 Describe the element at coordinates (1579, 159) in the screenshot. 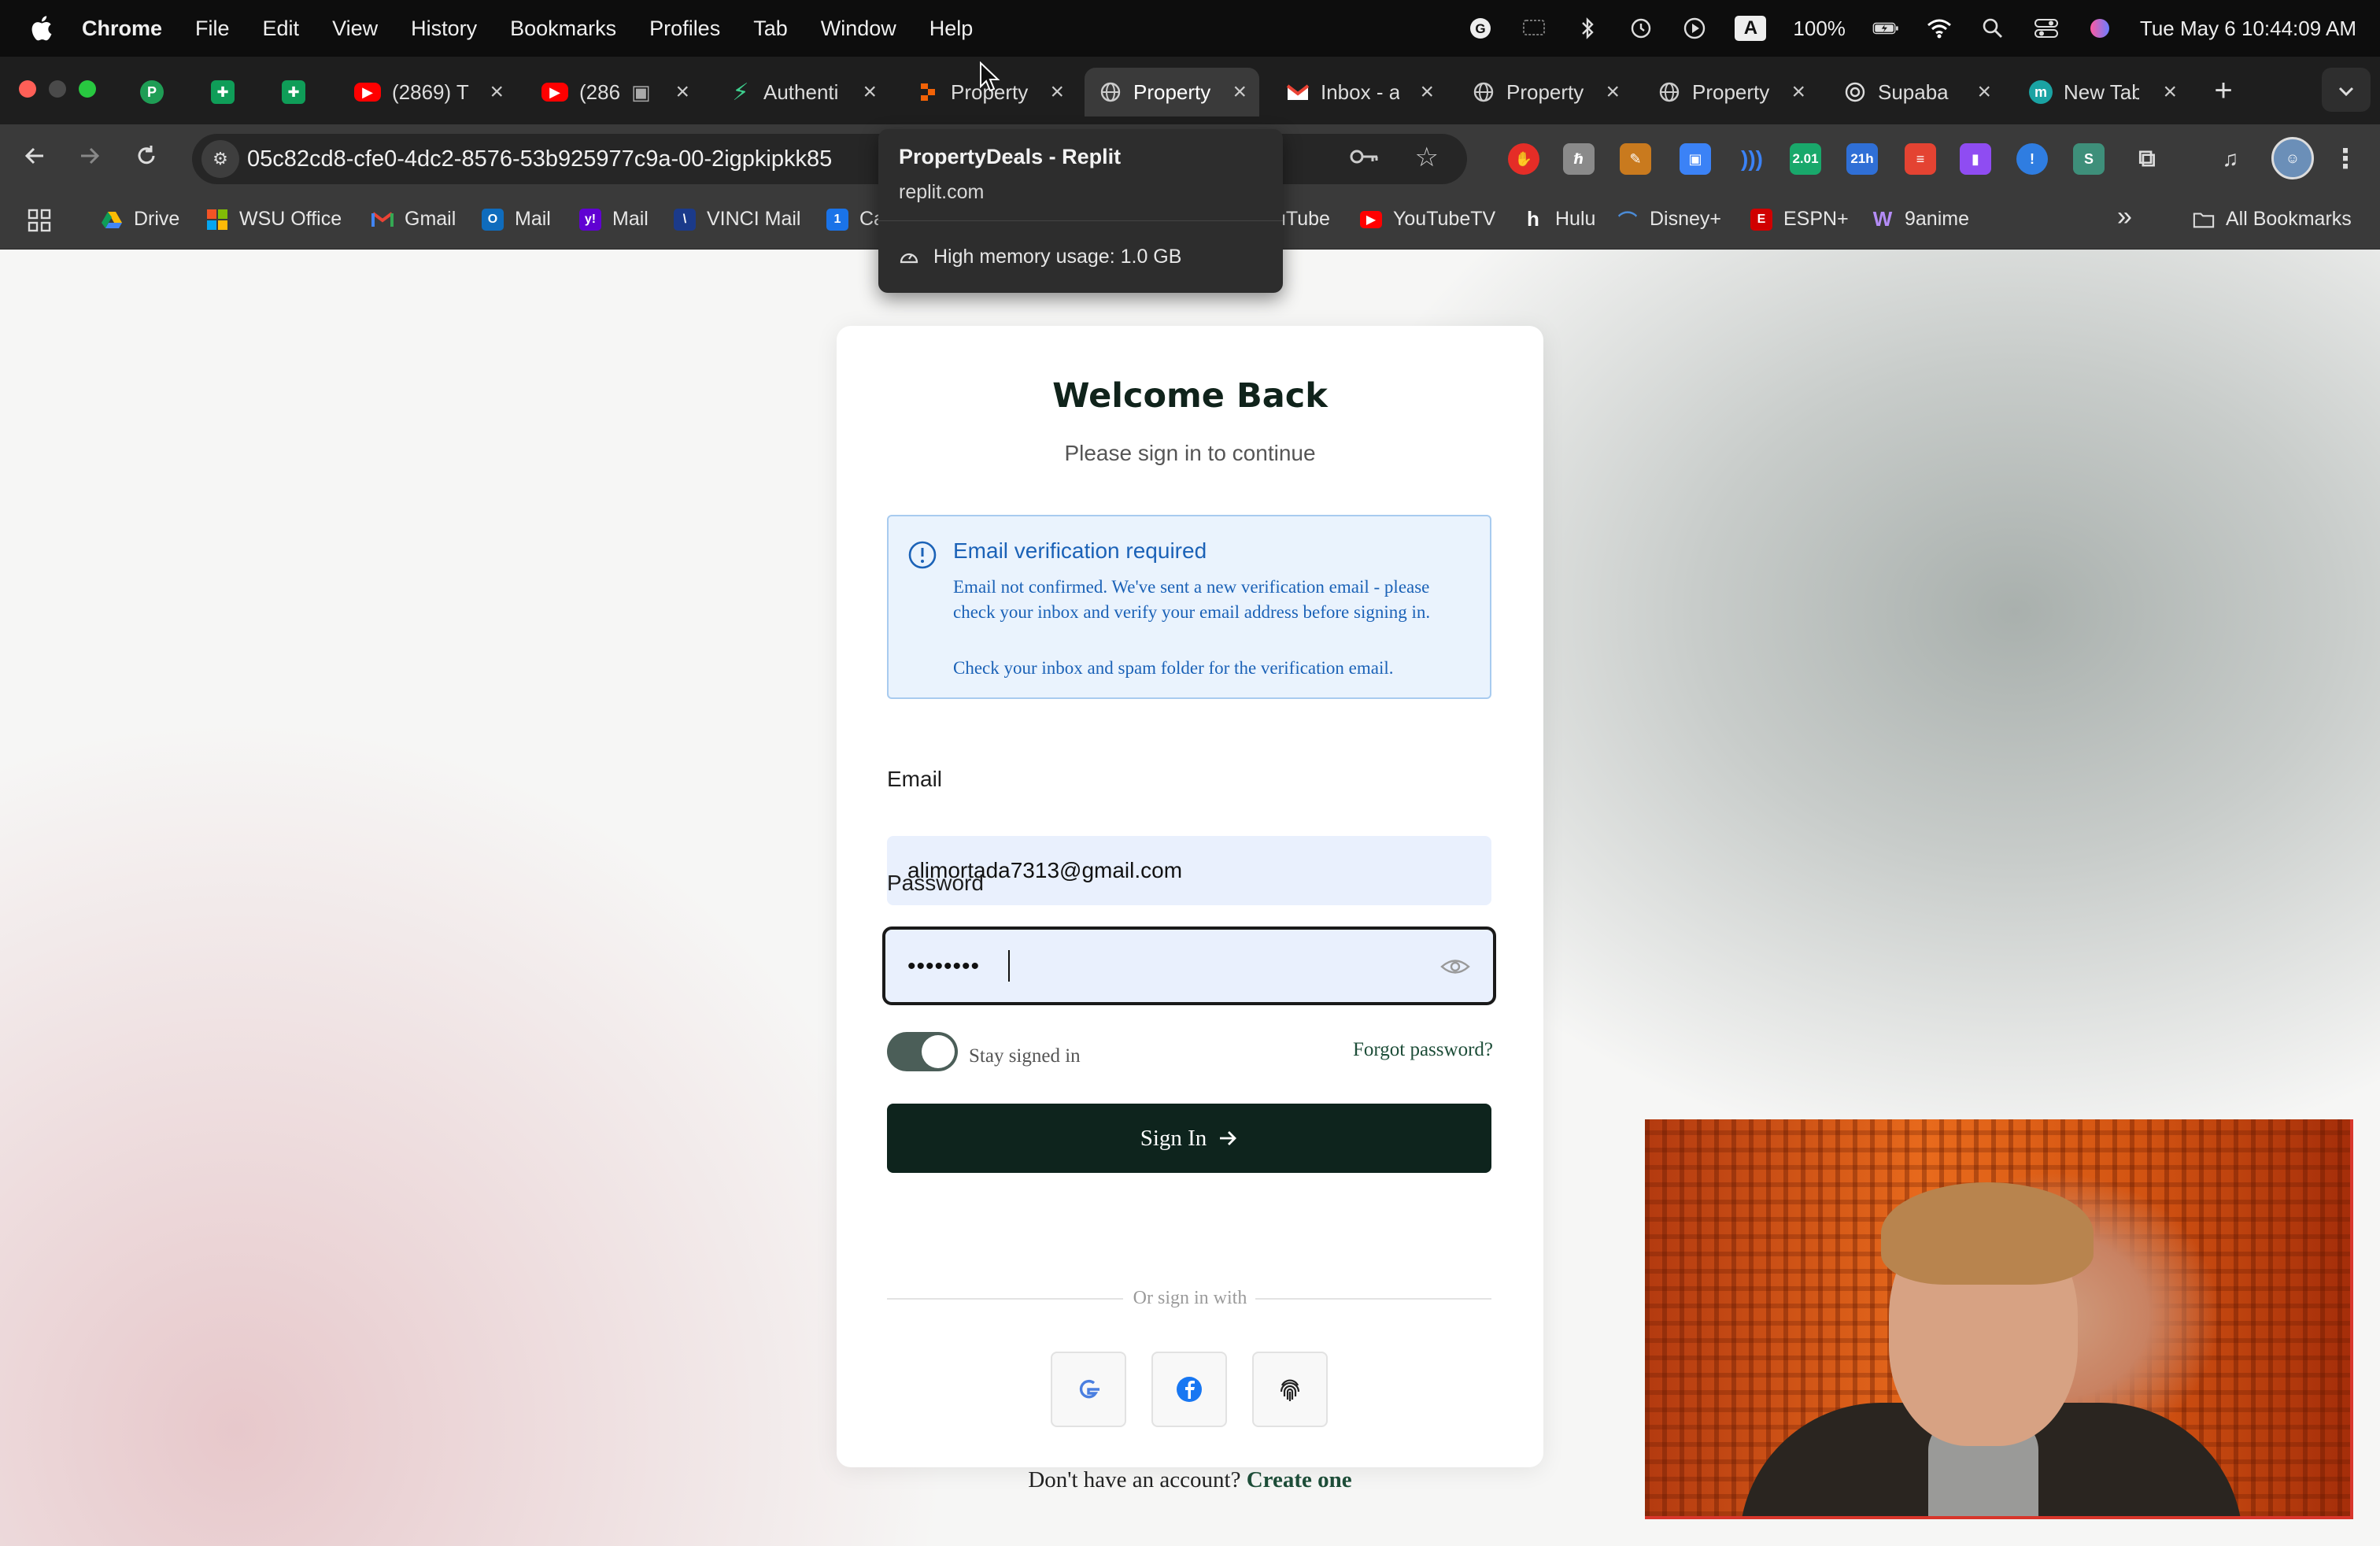

I see `ext-grey-icon: ℏ` at that location.